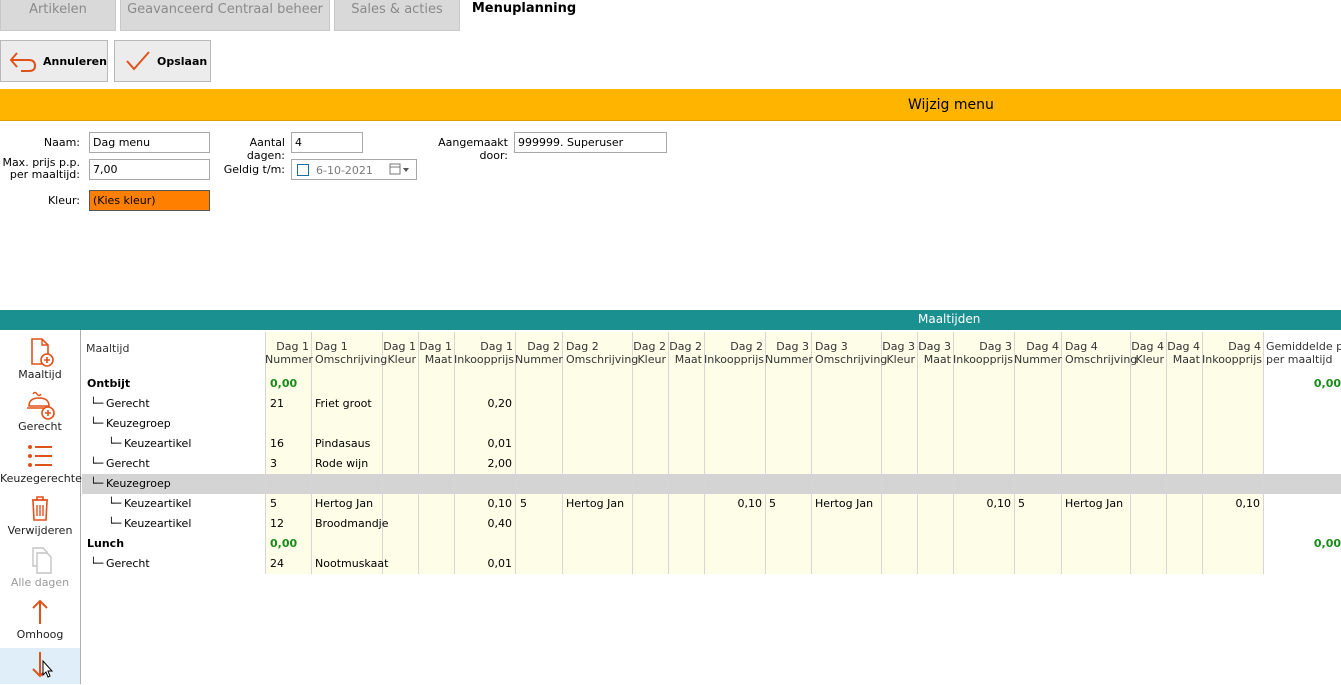  Describe the element at coordinates (524, 15) in the screenshot. I see `tab-menuplanning: Menuplanning` at that location.